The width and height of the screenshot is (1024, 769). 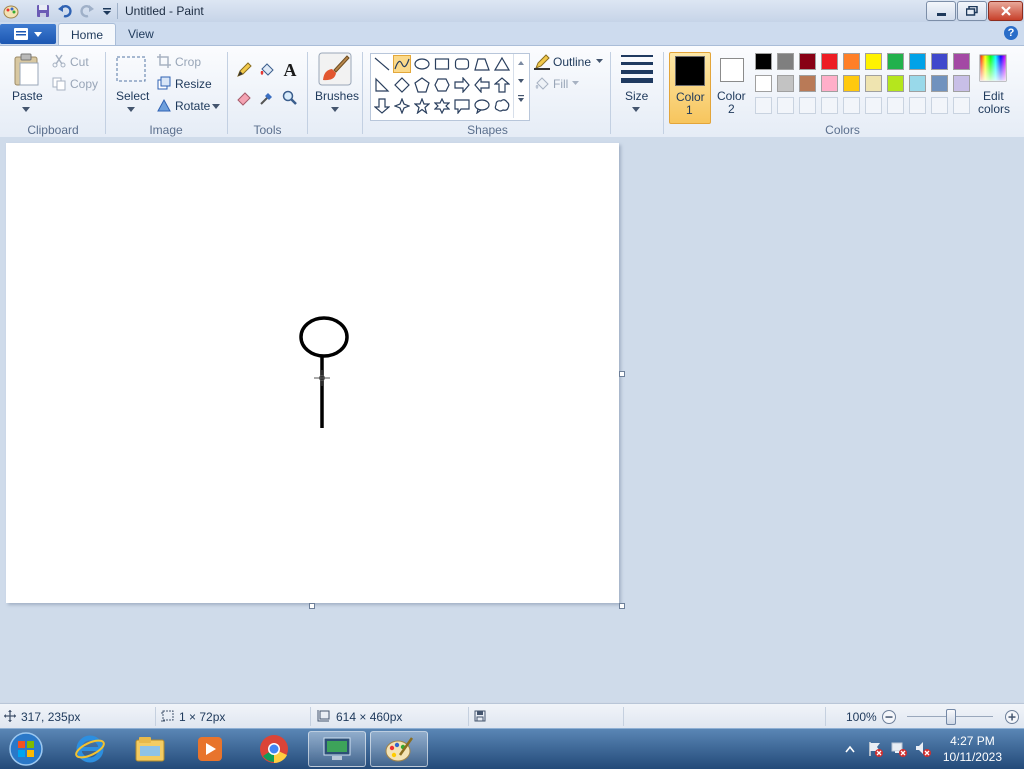 I want to click on select-button: Select, so click(x=132, y=96).